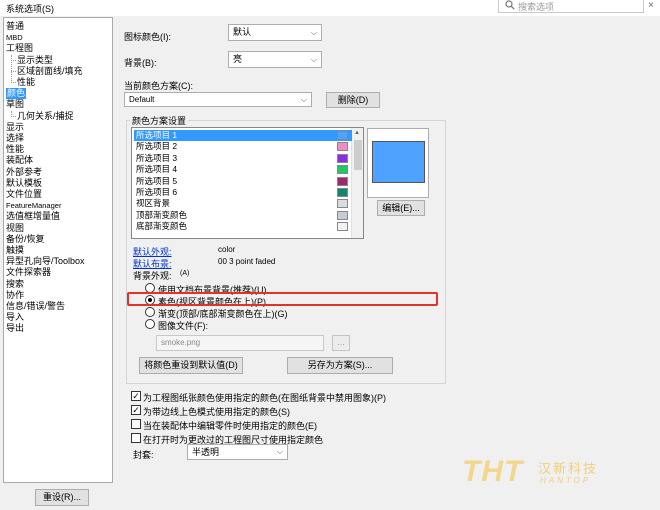 The width and height of the screenshot is (660, 510). I want to click on scheme-value: Default, so click(142, 99).